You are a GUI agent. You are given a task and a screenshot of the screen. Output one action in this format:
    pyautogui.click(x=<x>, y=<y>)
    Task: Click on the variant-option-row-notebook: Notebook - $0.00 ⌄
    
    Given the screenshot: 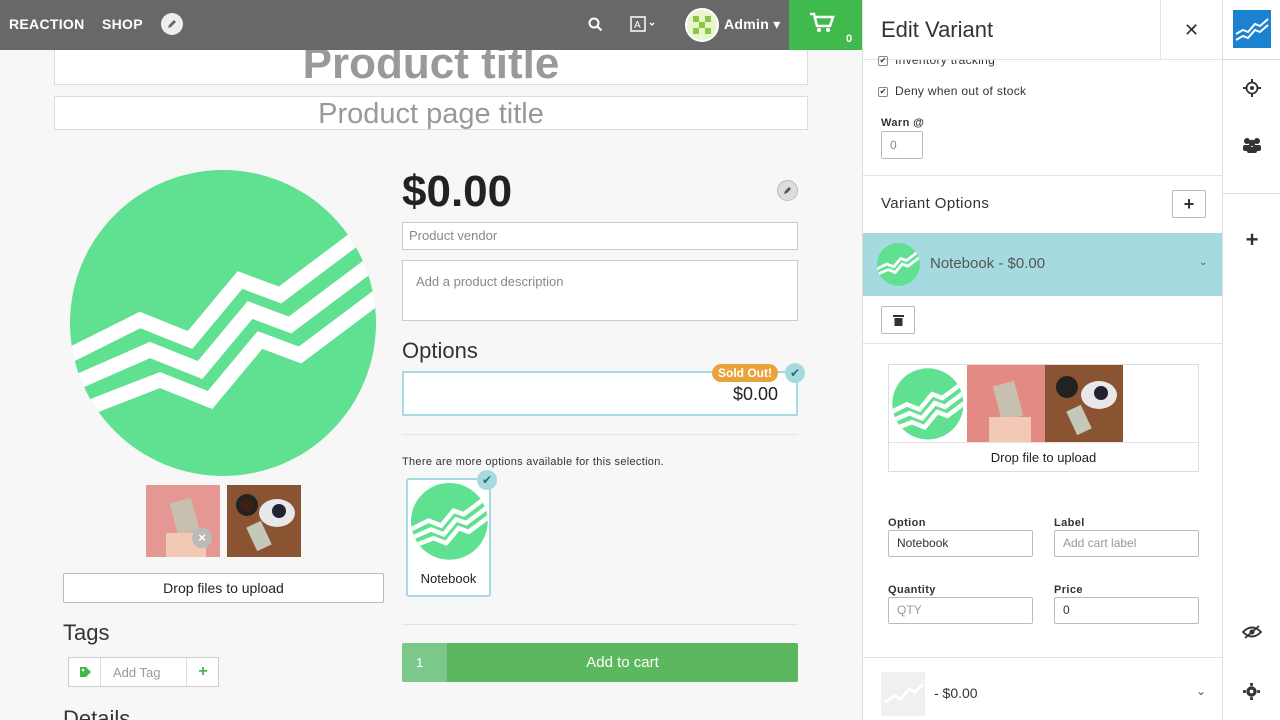 What is the action you would take?
    pyautogui.click(x=1042, y=264)
    